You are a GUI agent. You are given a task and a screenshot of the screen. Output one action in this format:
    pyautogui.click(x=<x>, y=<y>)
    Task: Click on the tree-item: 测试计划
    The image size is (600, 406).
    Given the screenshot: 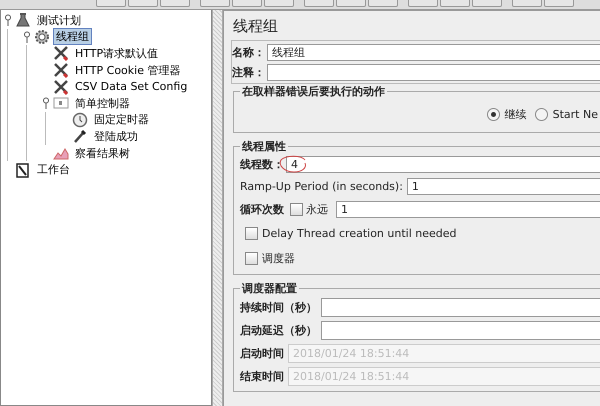 What is the action you would take?
    pyautogui.click(x=59, y=20)
    